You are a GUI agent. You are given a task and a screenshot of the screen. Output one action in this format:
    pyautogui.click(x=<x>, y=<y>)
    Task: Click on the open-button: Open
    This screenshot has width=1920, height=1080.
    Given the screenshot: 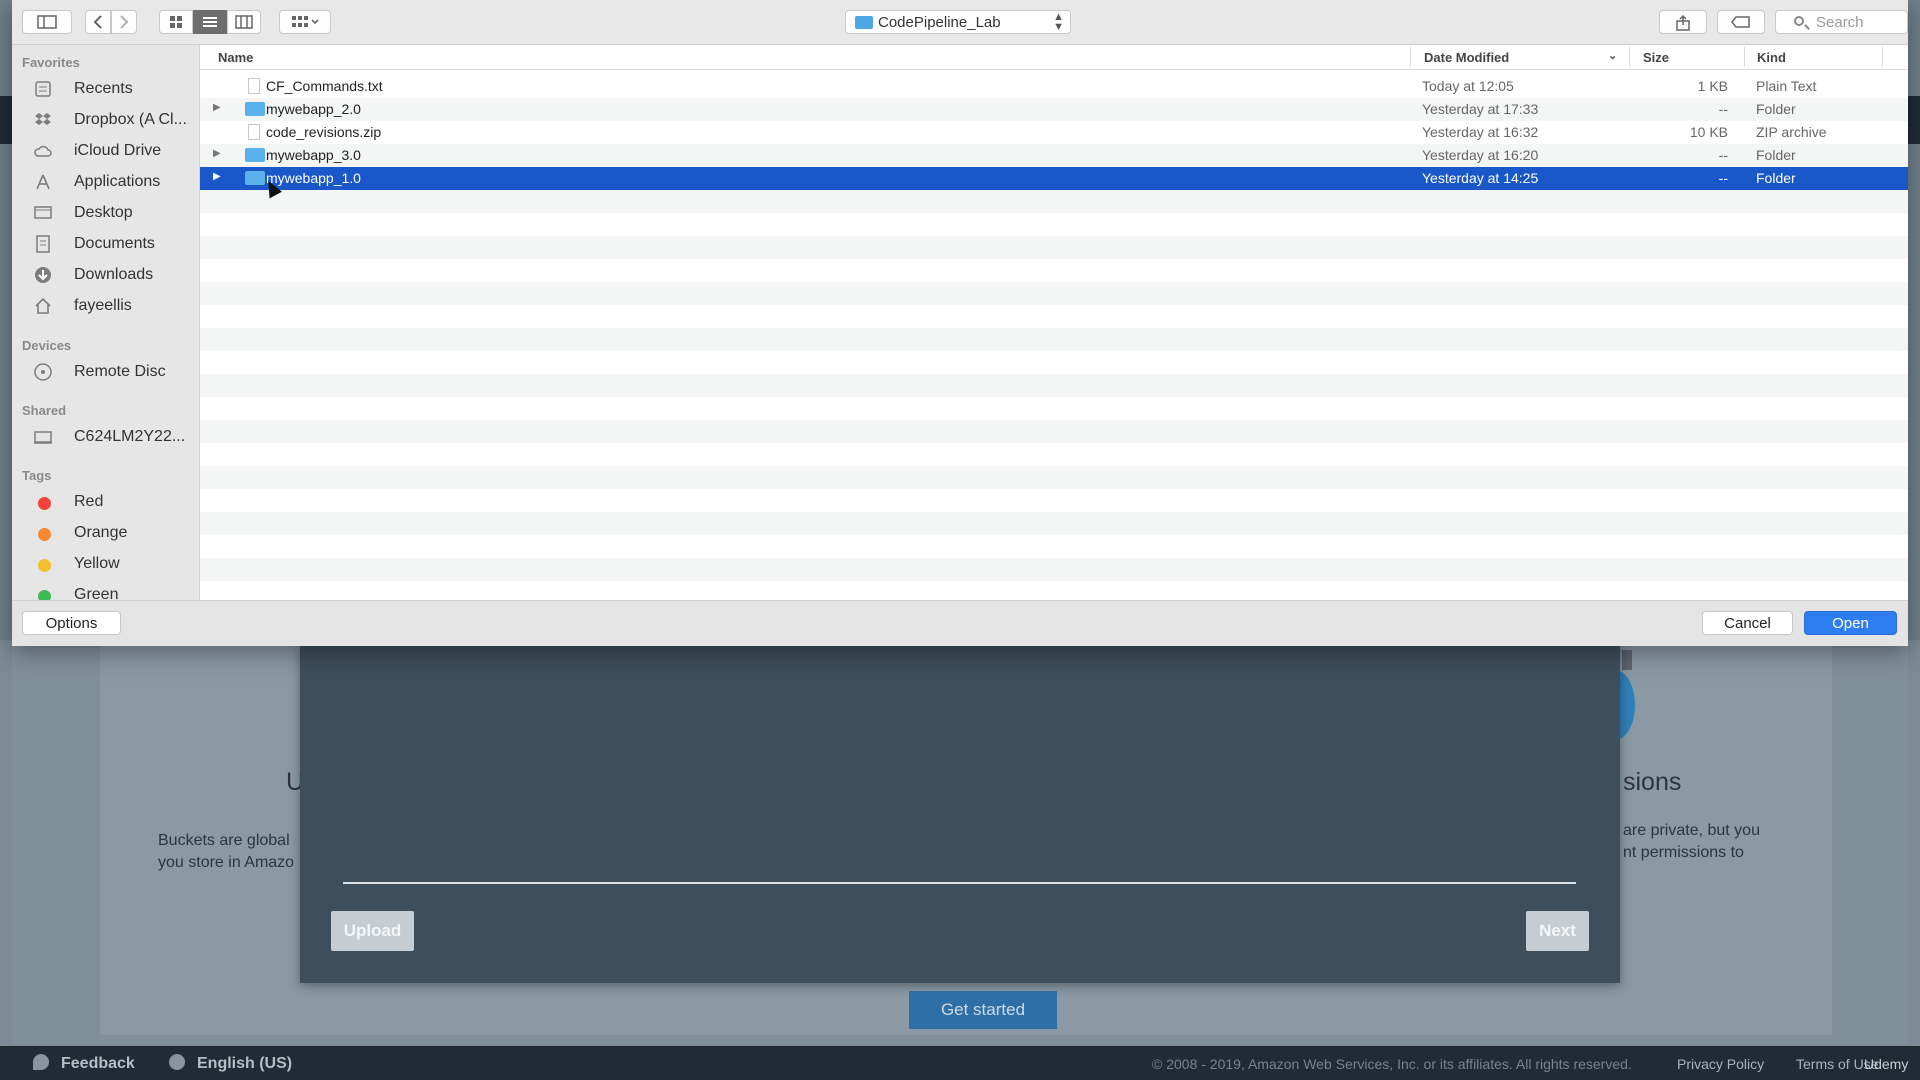 What is the action you would take?
    pyautogui.click(x=1850, y=623)
    